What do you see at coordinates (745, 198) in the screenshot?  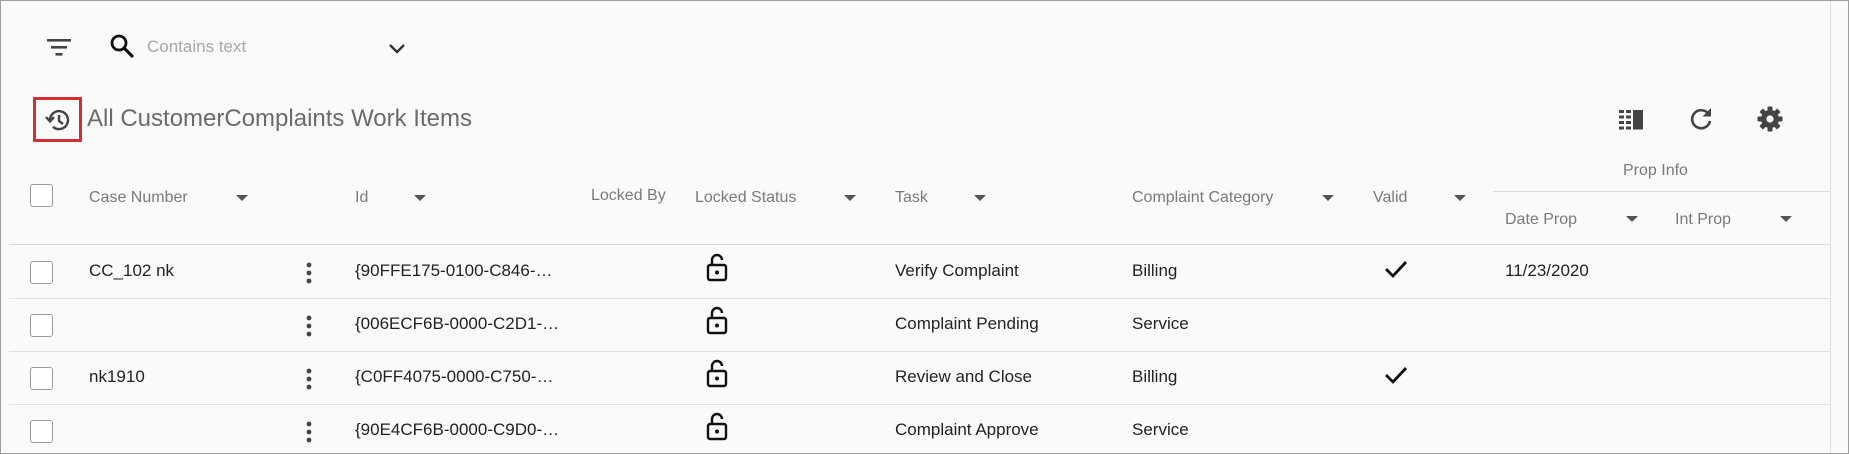 I see `column-header-locked-status: Locked Status` at bounding box center [745, 198].